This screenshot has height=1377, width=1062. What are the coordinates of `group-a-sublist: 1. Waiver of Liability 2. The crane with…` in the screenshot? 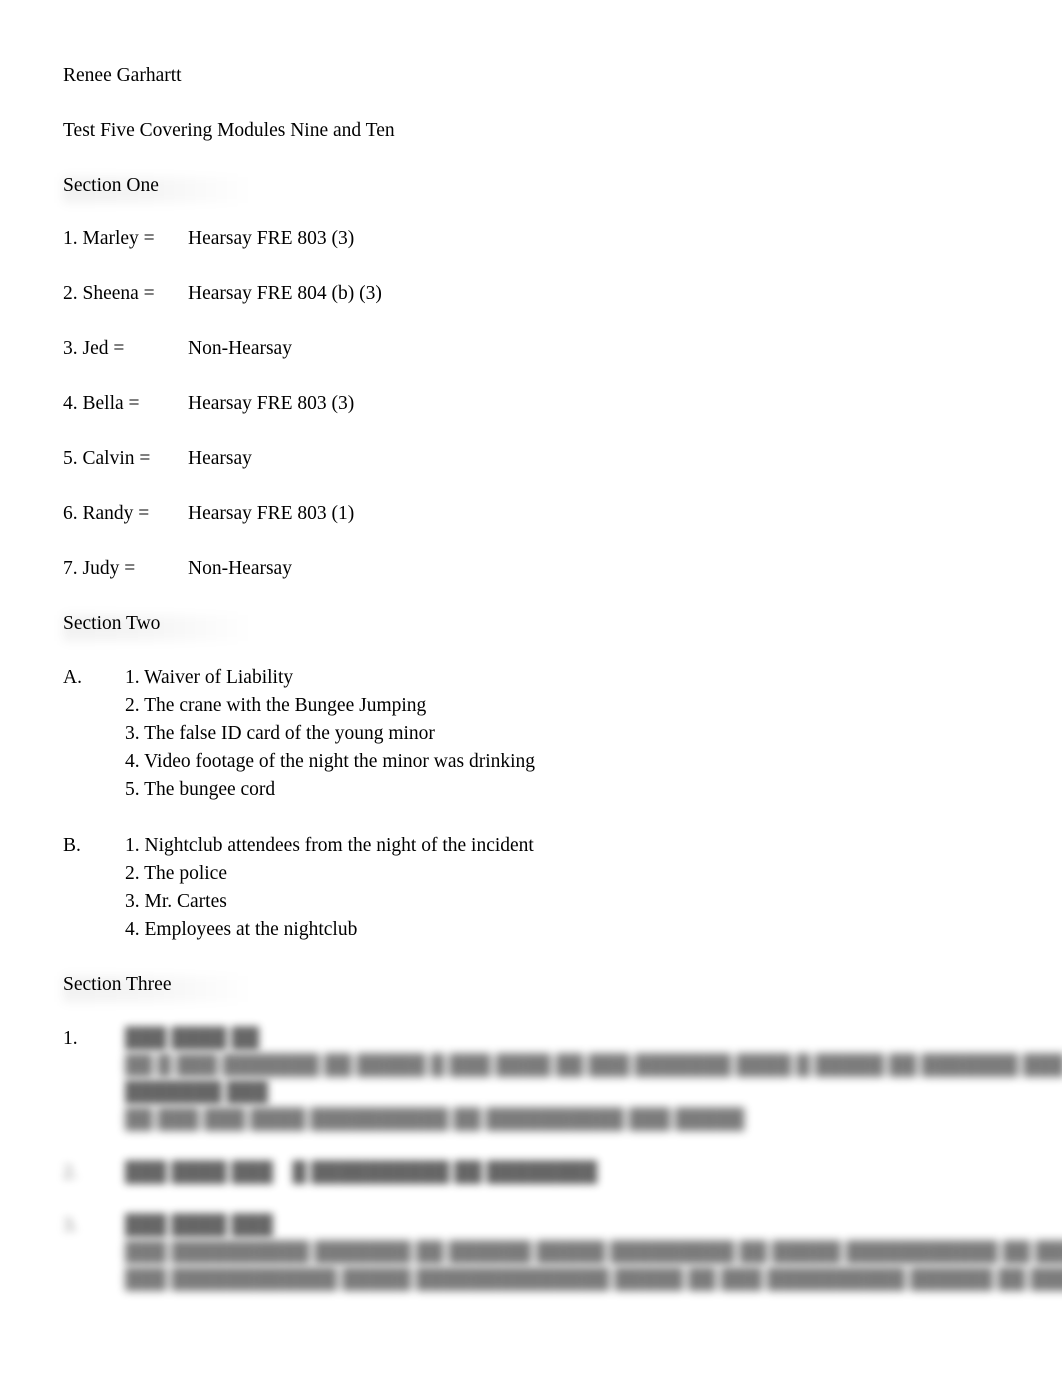 It's located at (564, 734).